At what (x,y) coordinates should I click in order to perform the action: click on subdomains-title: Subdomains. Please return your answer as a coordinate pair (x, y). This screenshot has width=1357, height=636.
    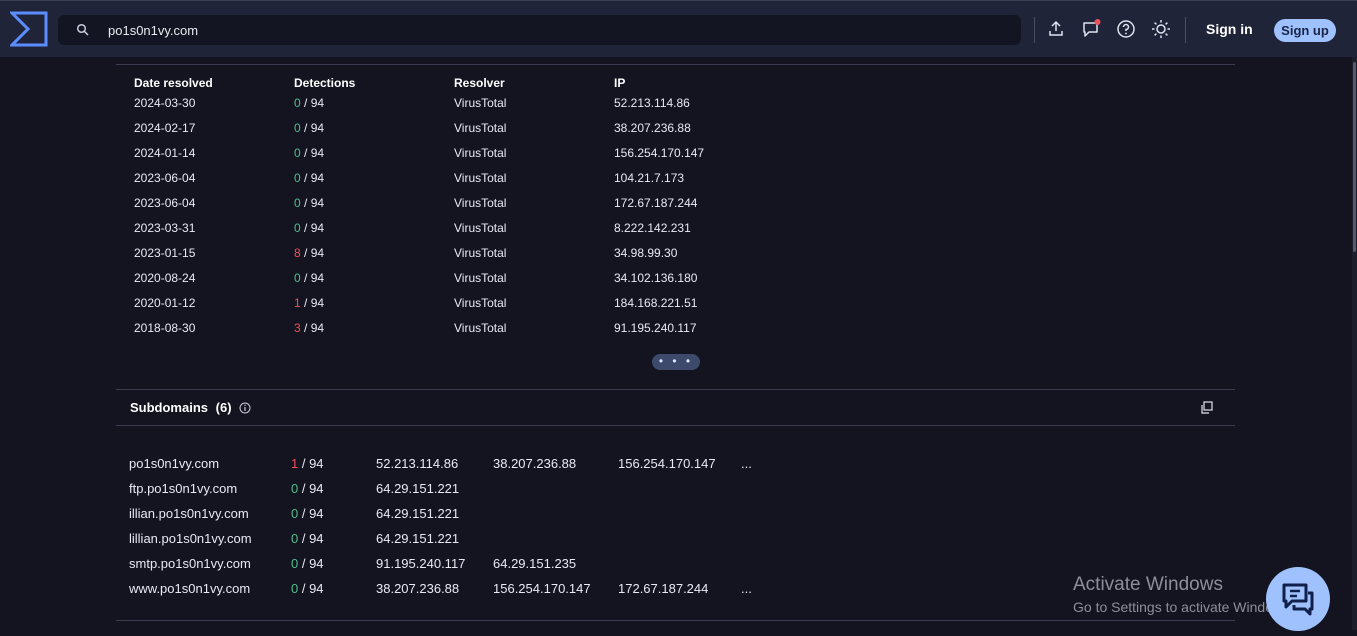
    Looking at the image, I should click on (169, 407).